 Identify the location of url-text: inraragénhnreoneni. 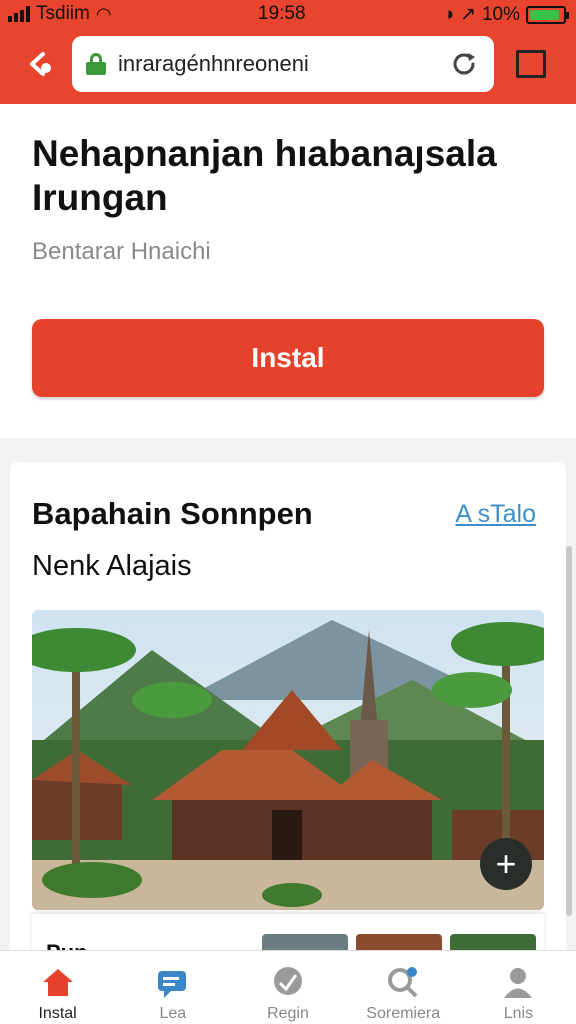
(283, 64).